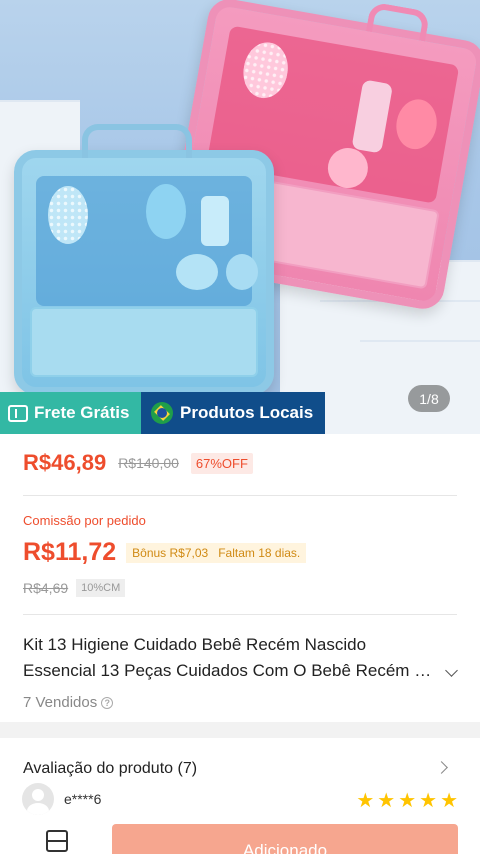 This screenshot has height=854, width=480. Describe the element at coordinates (221, 463) in the screenshot. I see `discount-badge: 67%OFF` at that location.